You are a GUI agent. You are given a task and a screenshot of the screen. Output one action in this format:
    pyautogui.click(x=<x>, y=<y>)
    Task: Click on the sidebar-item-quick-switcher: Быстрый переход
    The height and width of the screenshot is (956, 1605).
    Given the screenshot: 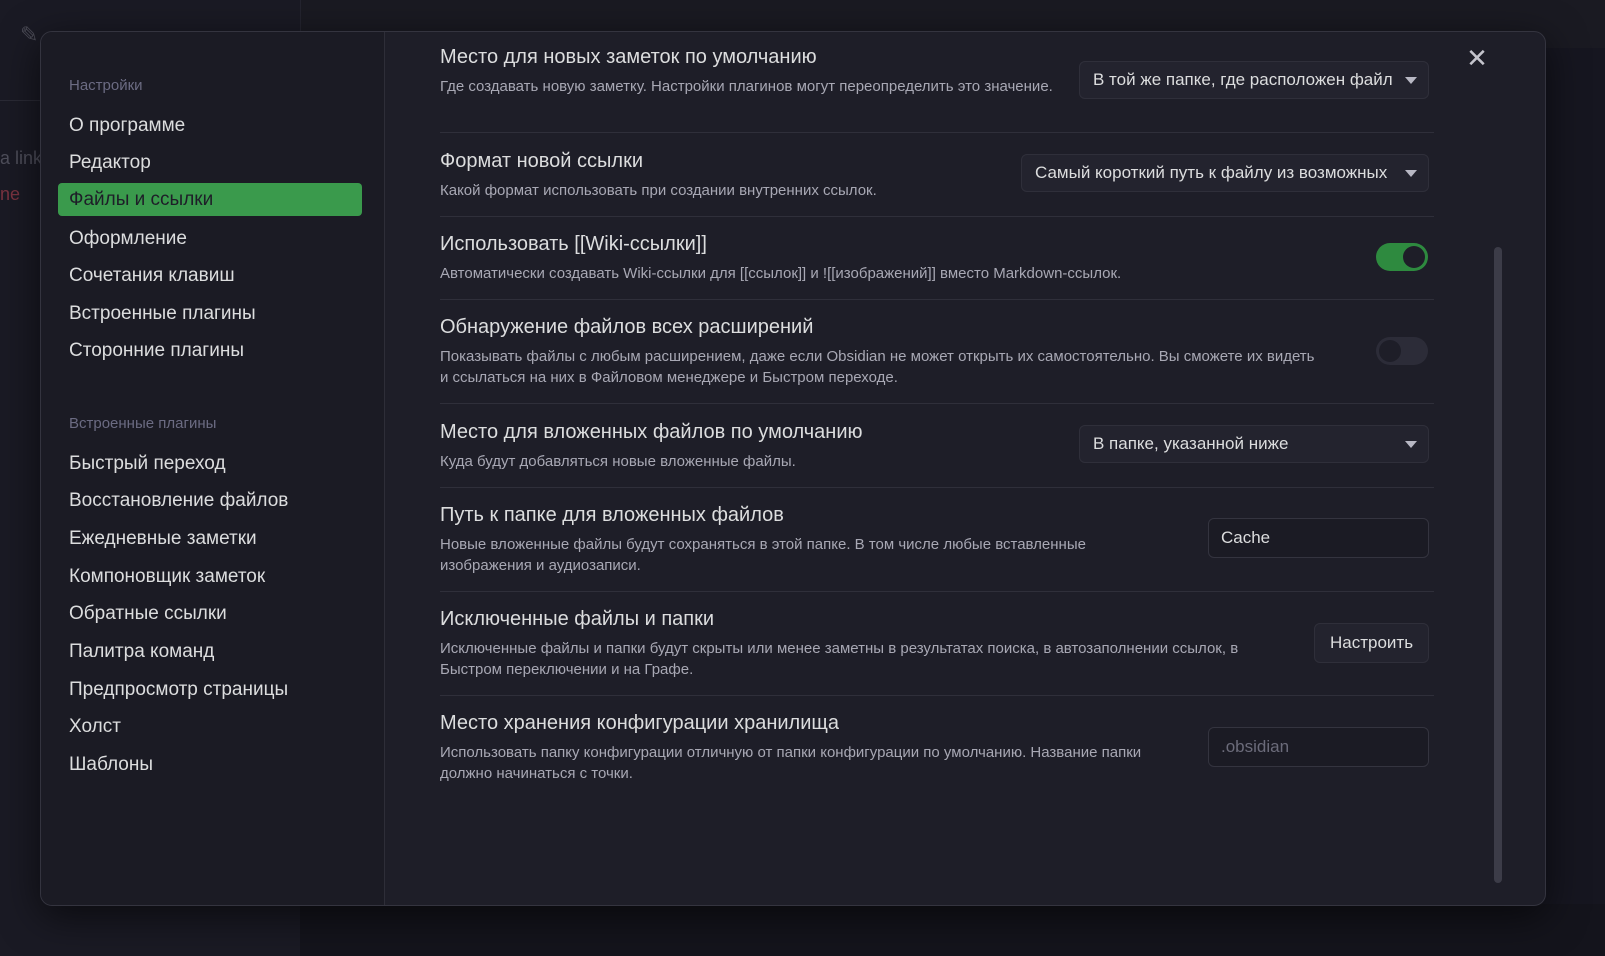 What is the action you would take?
    pyautogui.click(x=210, y=463)
    